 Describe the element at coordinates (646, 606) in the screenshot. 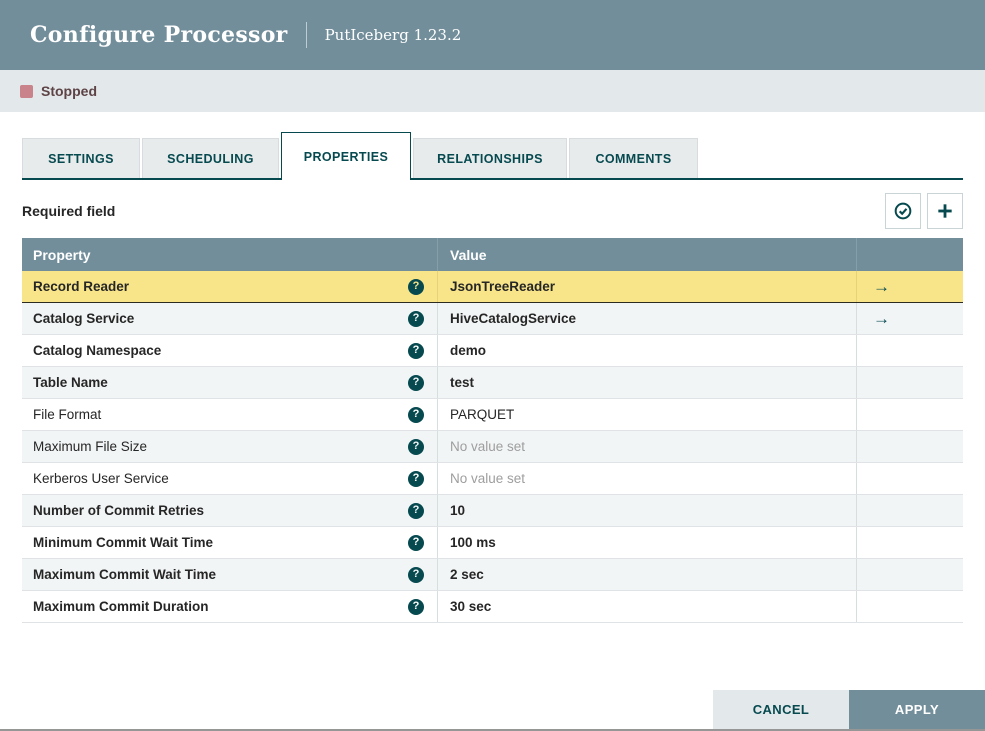

I see `value-cell: 30 sec` at that location.